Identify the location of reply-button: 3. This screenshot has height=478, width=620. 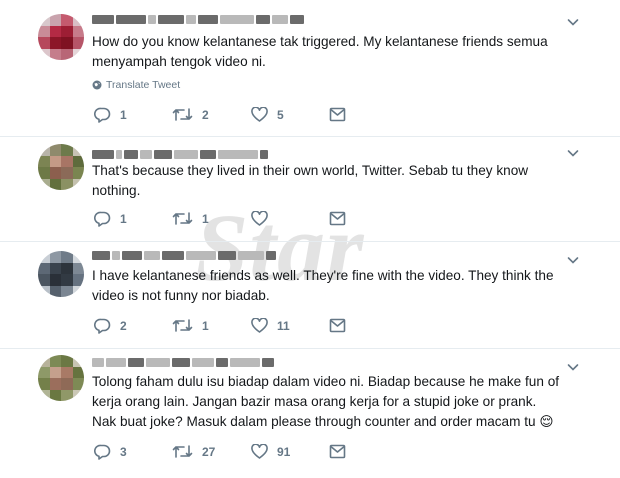
(110, 452).